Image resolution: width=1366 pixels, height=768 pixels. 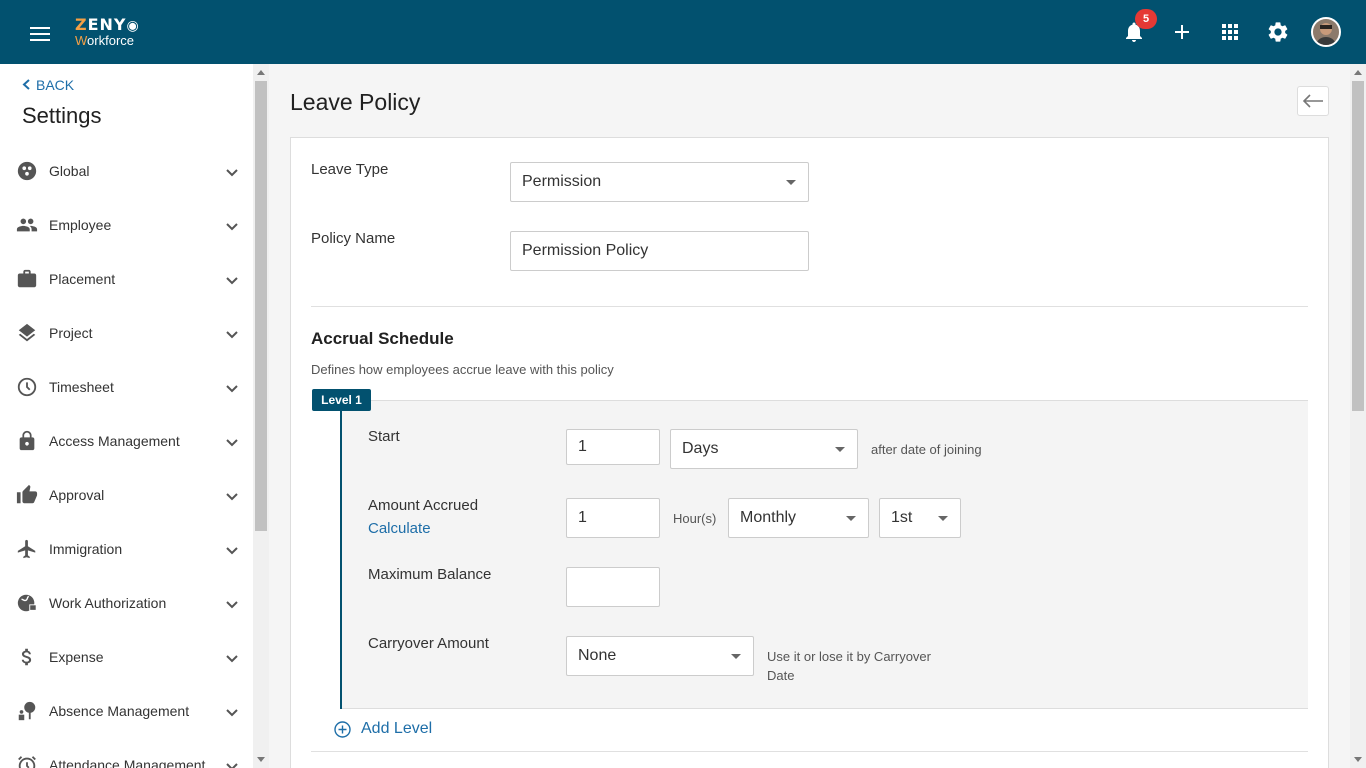 What do you see at coordinates (69, 171) in the screenshot?
I see `sidebar-item-label: Global` at bounding box center [69, 171].